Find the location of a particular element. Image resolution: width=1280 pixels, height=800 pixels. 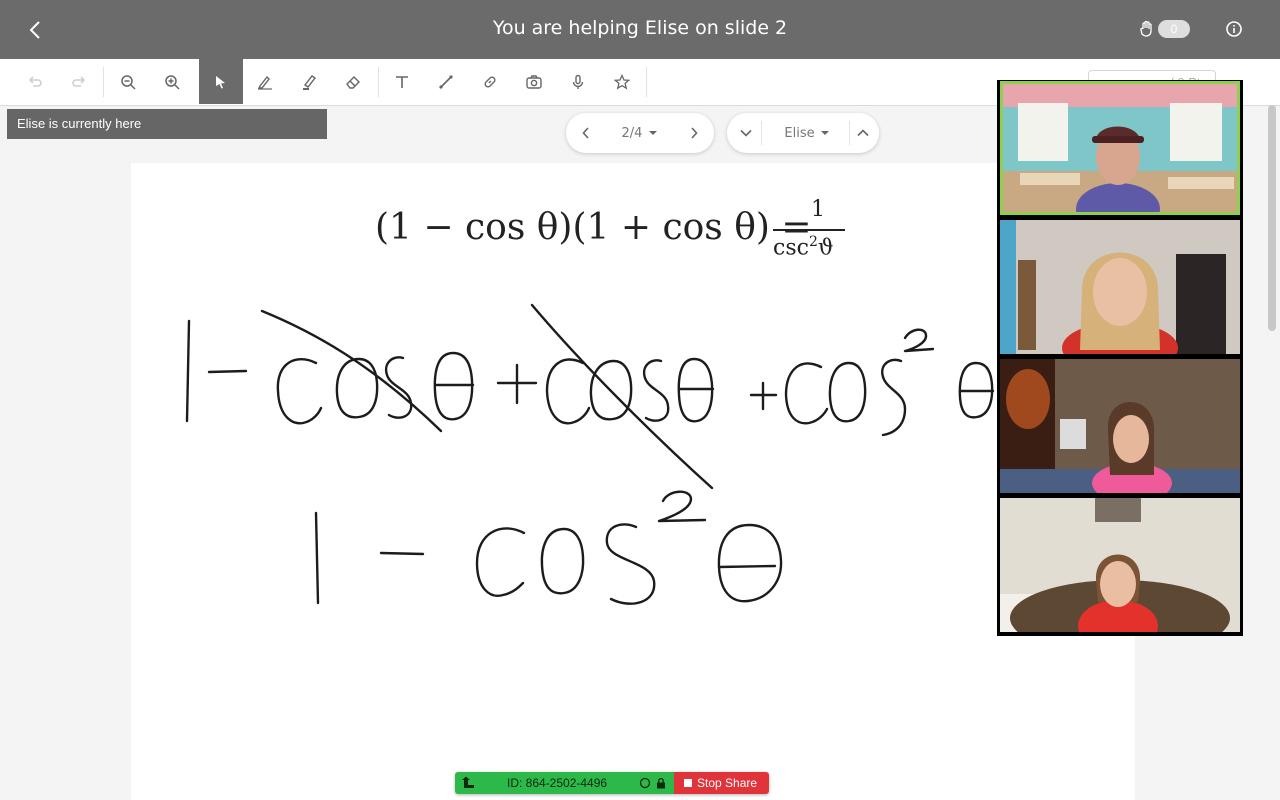

slide-select: 2/4 is located at coordinates (640, 133).